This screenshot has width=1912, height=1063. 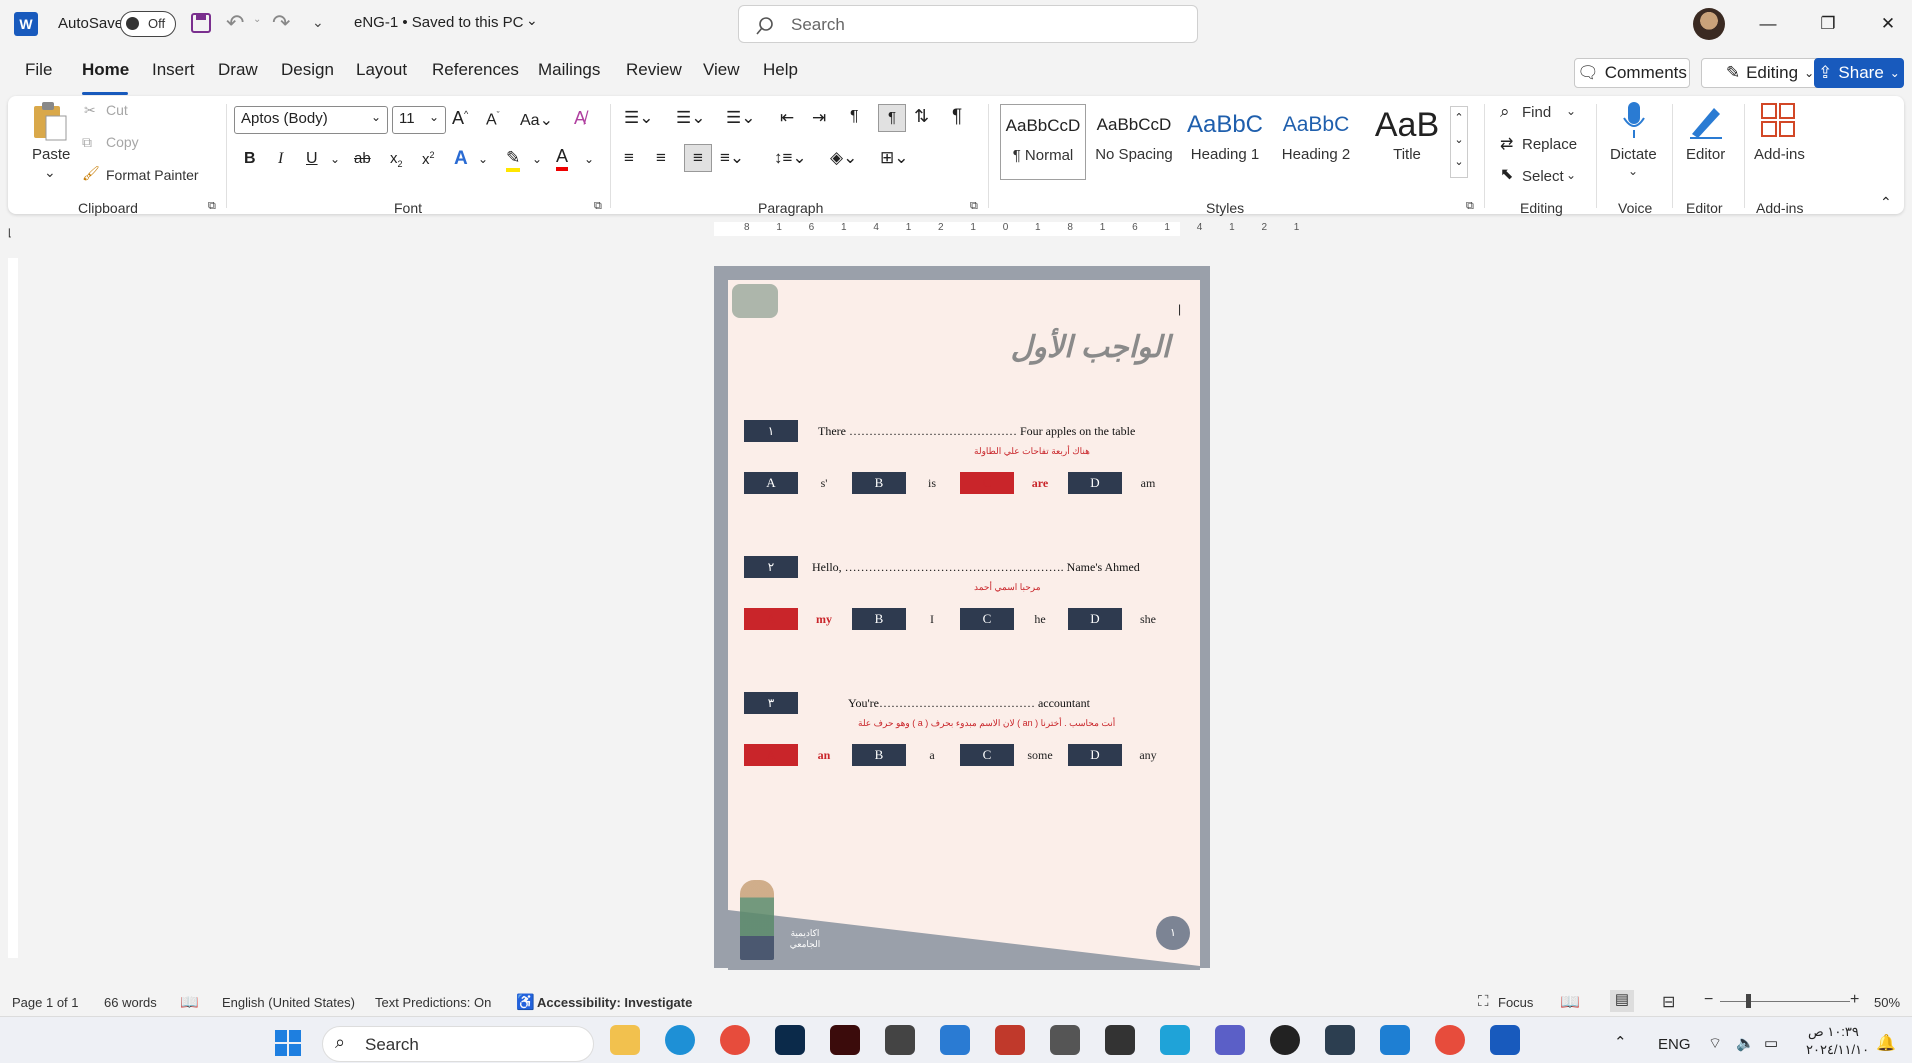 I want to click on sort-icon: ⇅, so click(x=921, y=116).